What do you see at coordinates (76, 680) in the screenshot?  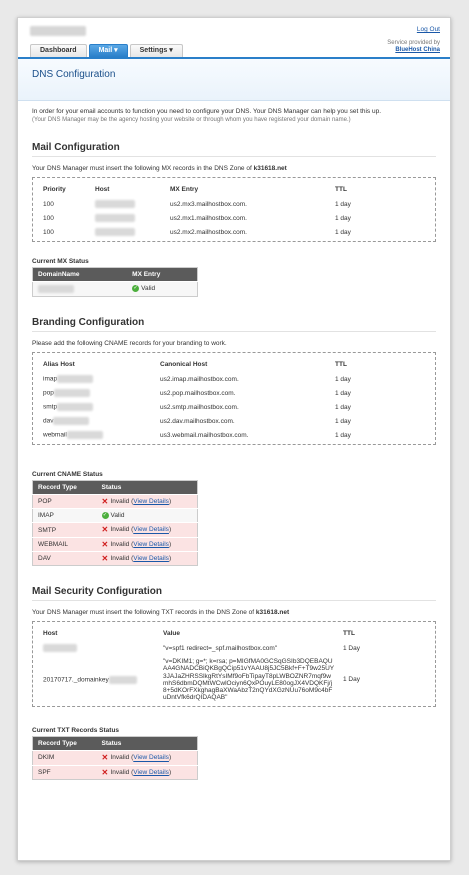 I see `dkim-host-prefix: 20170717._domainkey` at bounding box center [76, 680].